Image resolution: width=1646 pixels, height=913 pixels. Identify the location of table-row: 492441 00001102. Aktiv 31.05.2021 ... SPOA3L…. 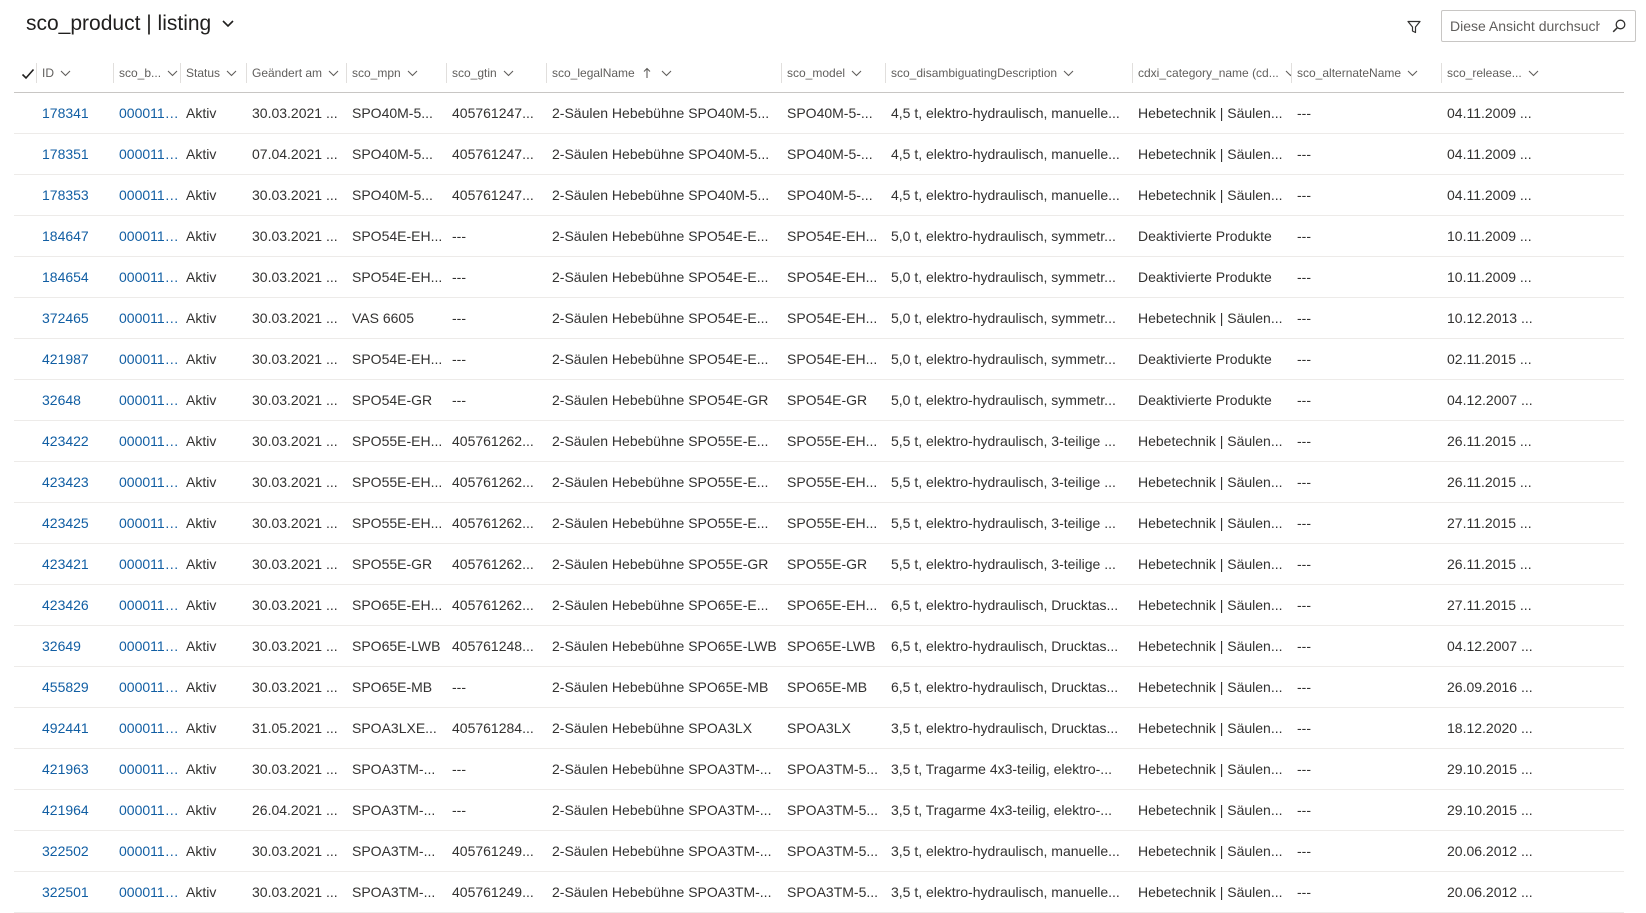
(819, 728).